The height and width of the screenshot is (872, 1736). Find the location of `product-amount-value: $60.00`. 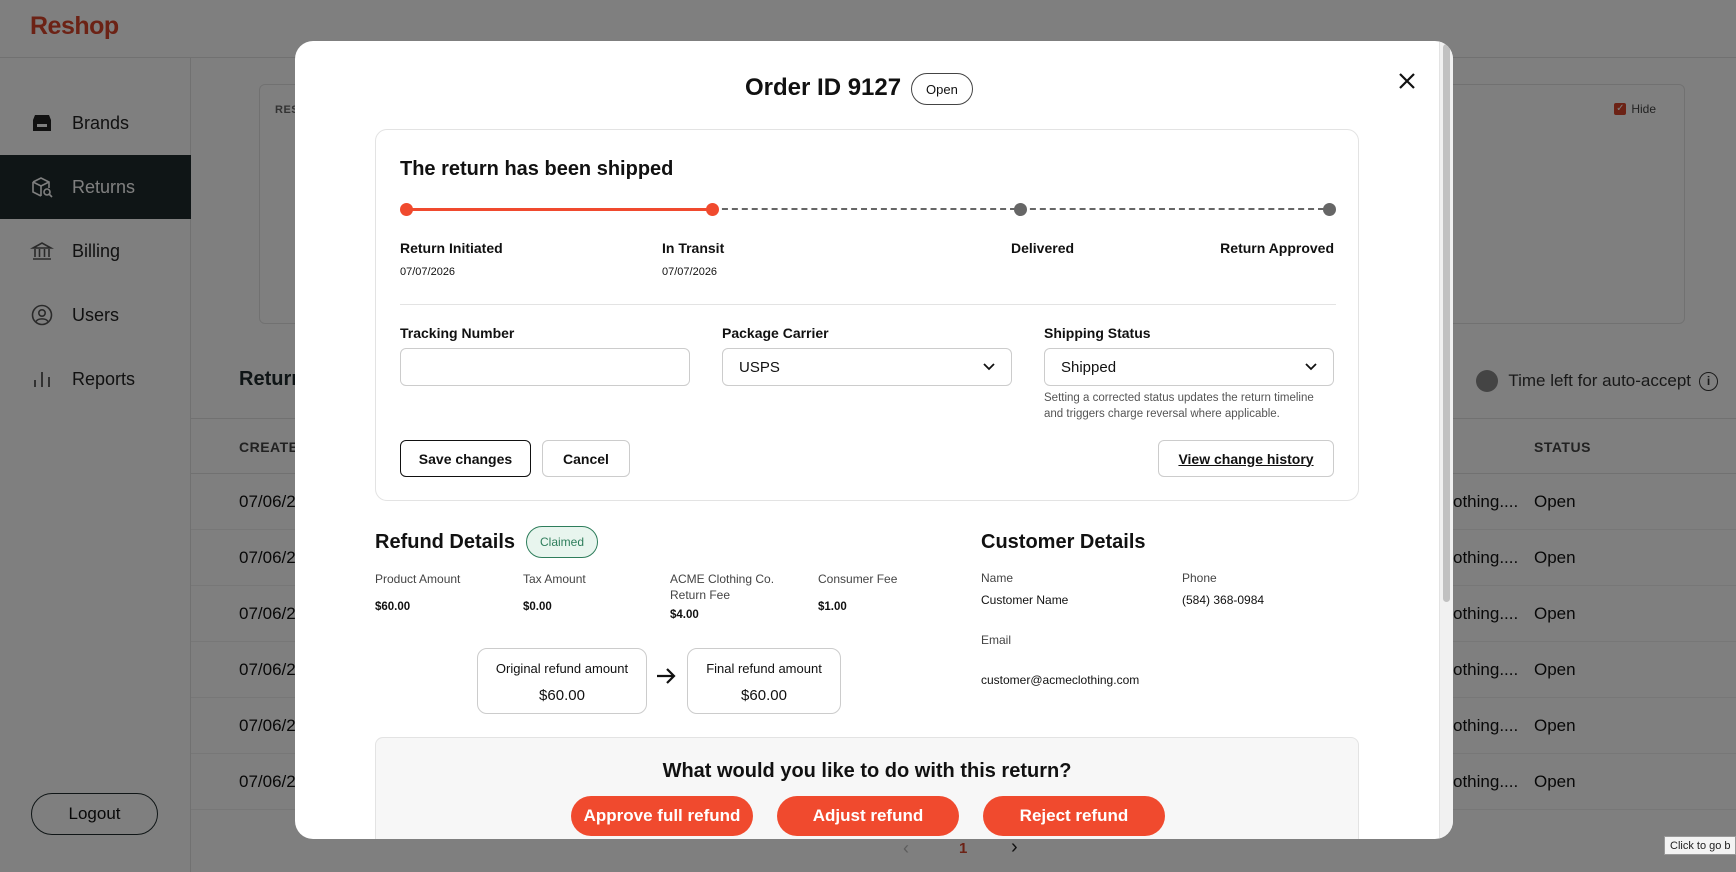

product-amount-value: $60.00 is located at coordinates (393, 607).